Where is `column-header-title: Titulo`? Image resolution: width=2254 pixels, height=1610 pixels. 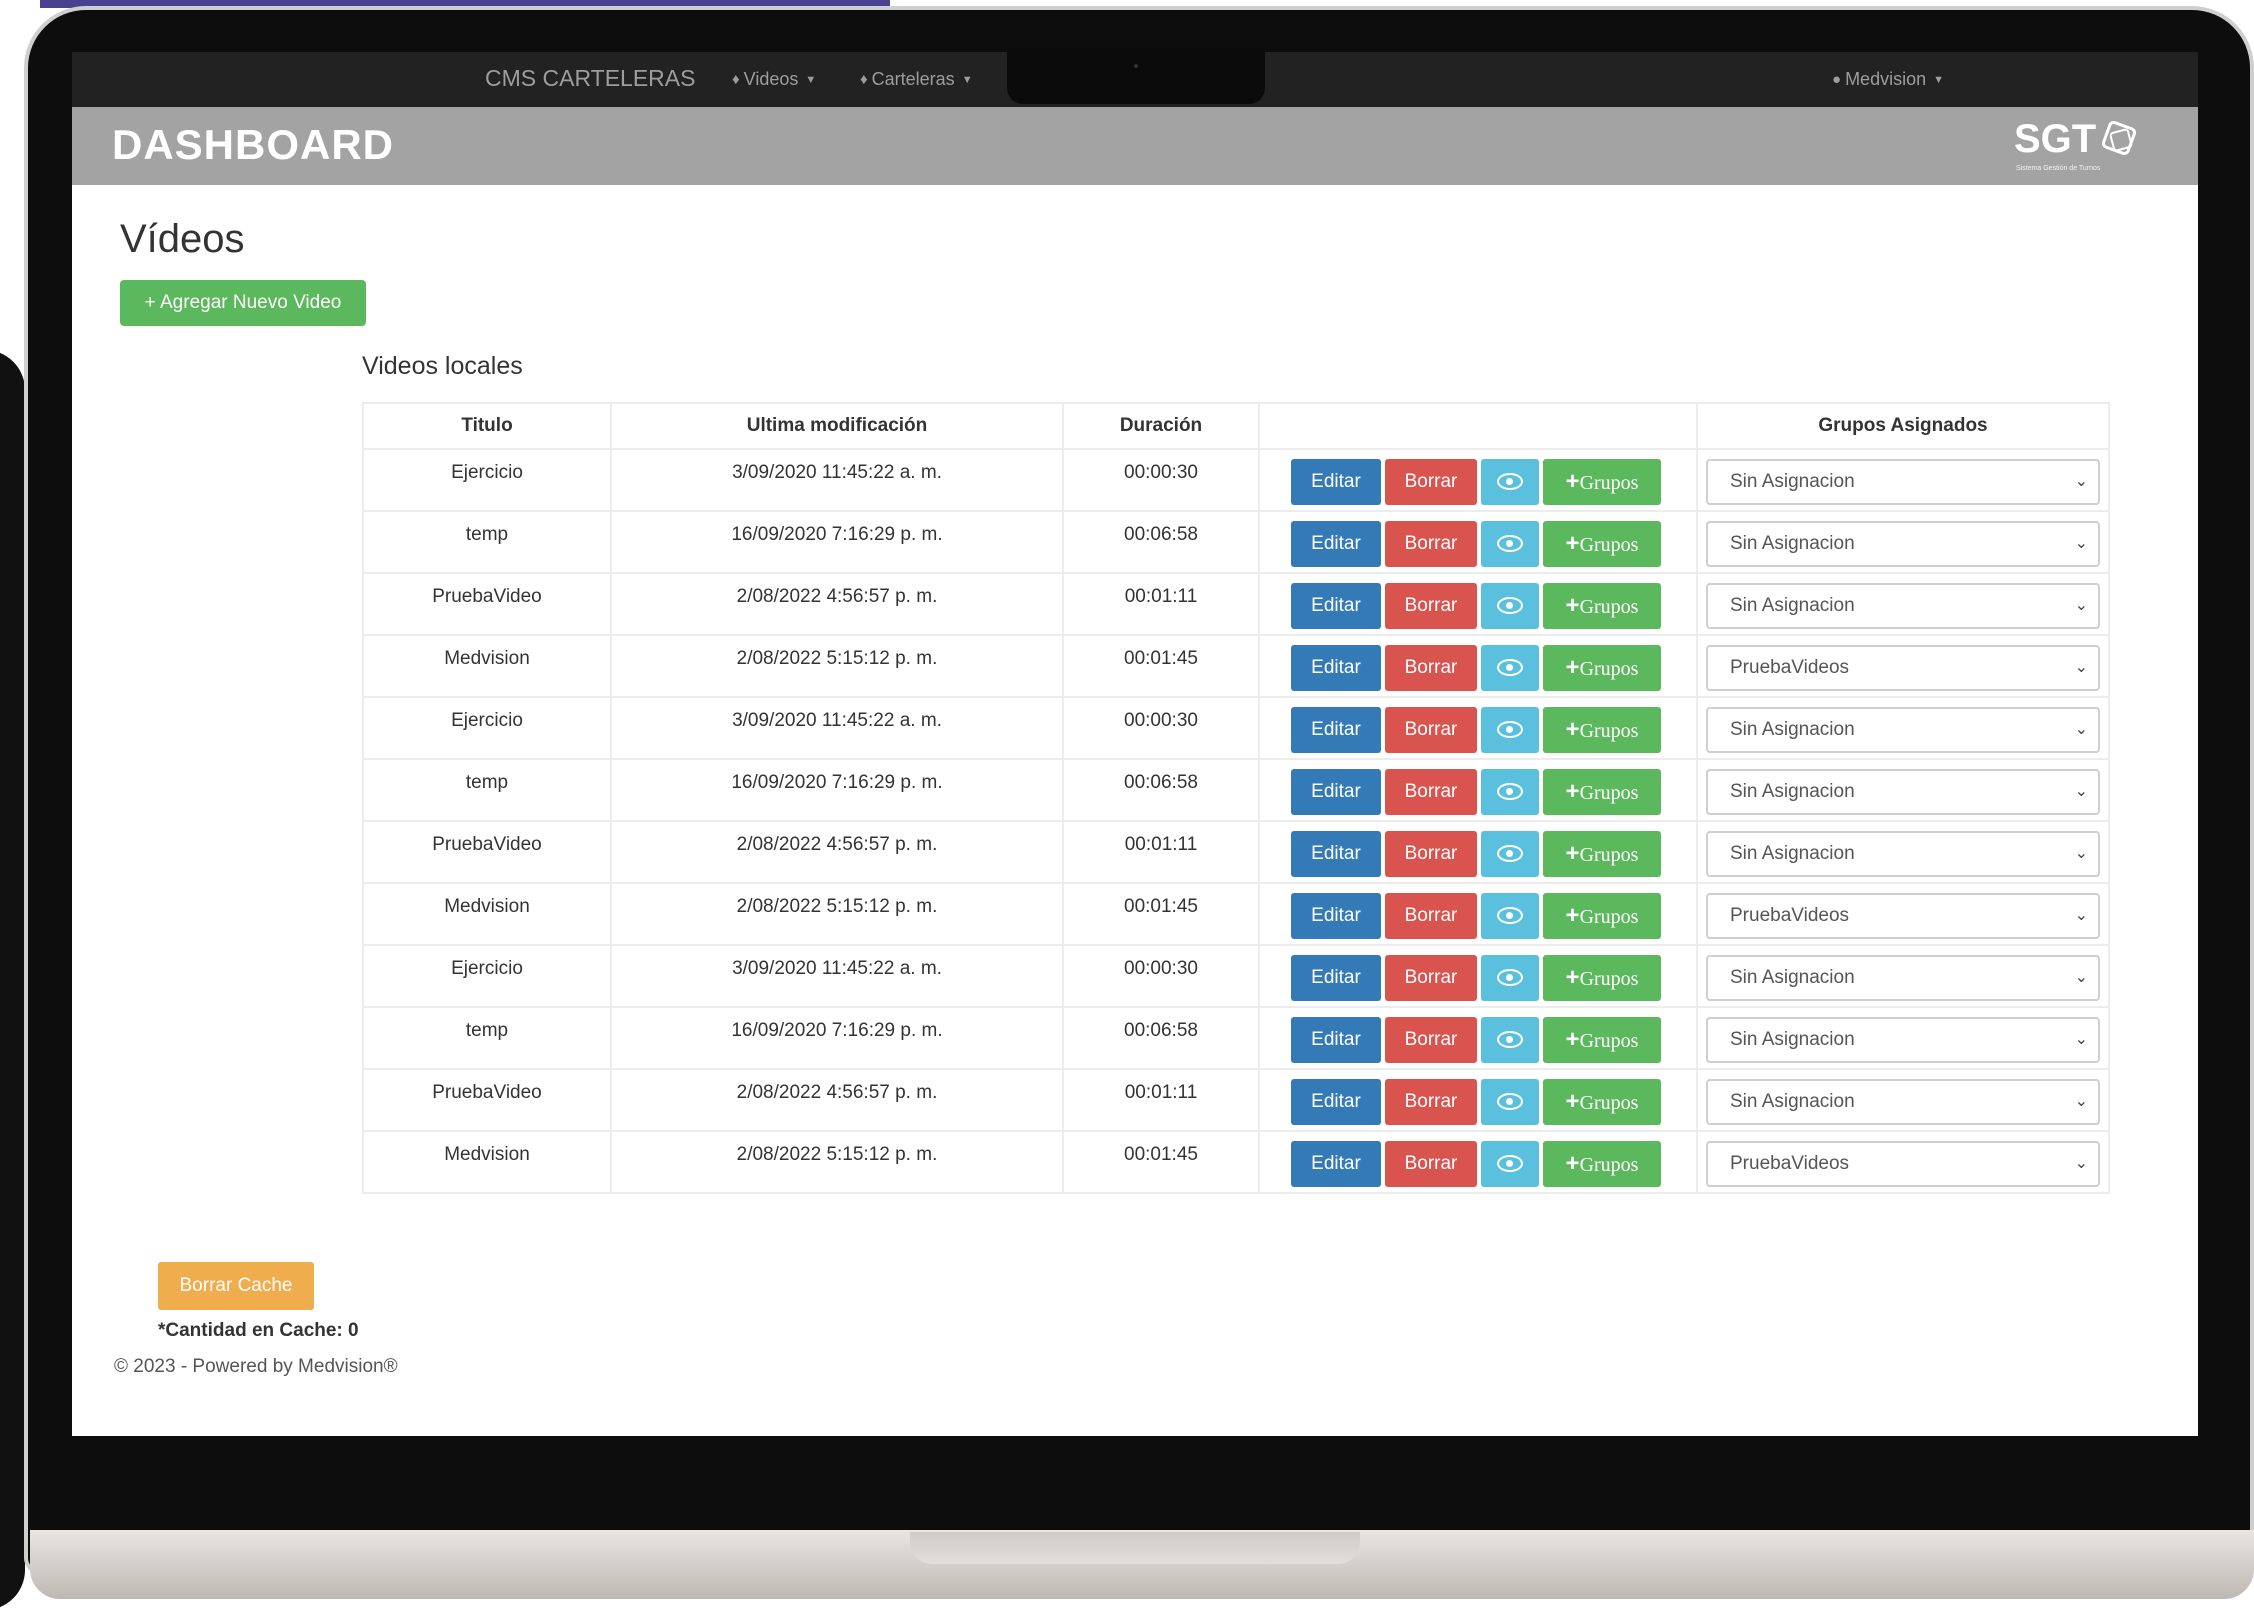
column-header-title: Titulo is located at coordinates (487, 426).